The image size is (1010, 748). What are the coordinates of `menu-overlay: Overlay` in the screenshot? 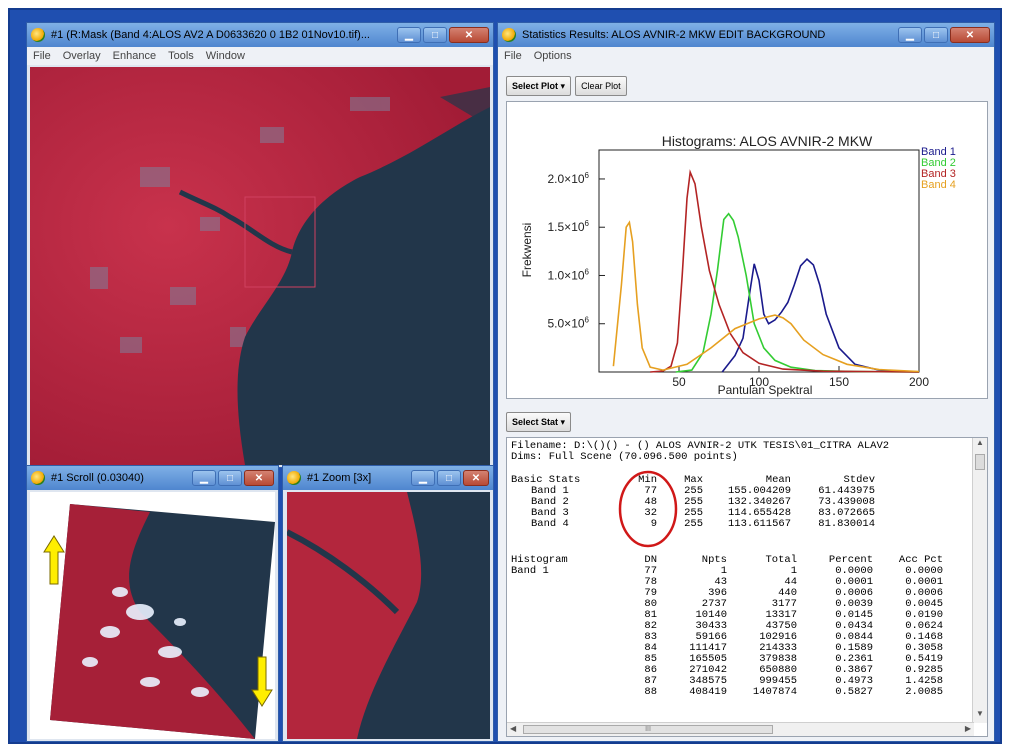 It's located at (82, 56).